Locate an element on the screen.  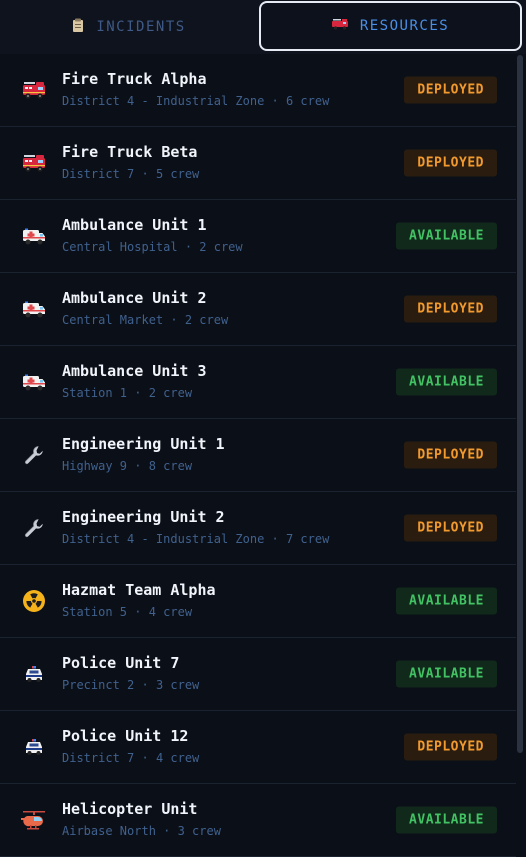
resource-name: Fire Truck Beta is located at coordinates (130, 152).